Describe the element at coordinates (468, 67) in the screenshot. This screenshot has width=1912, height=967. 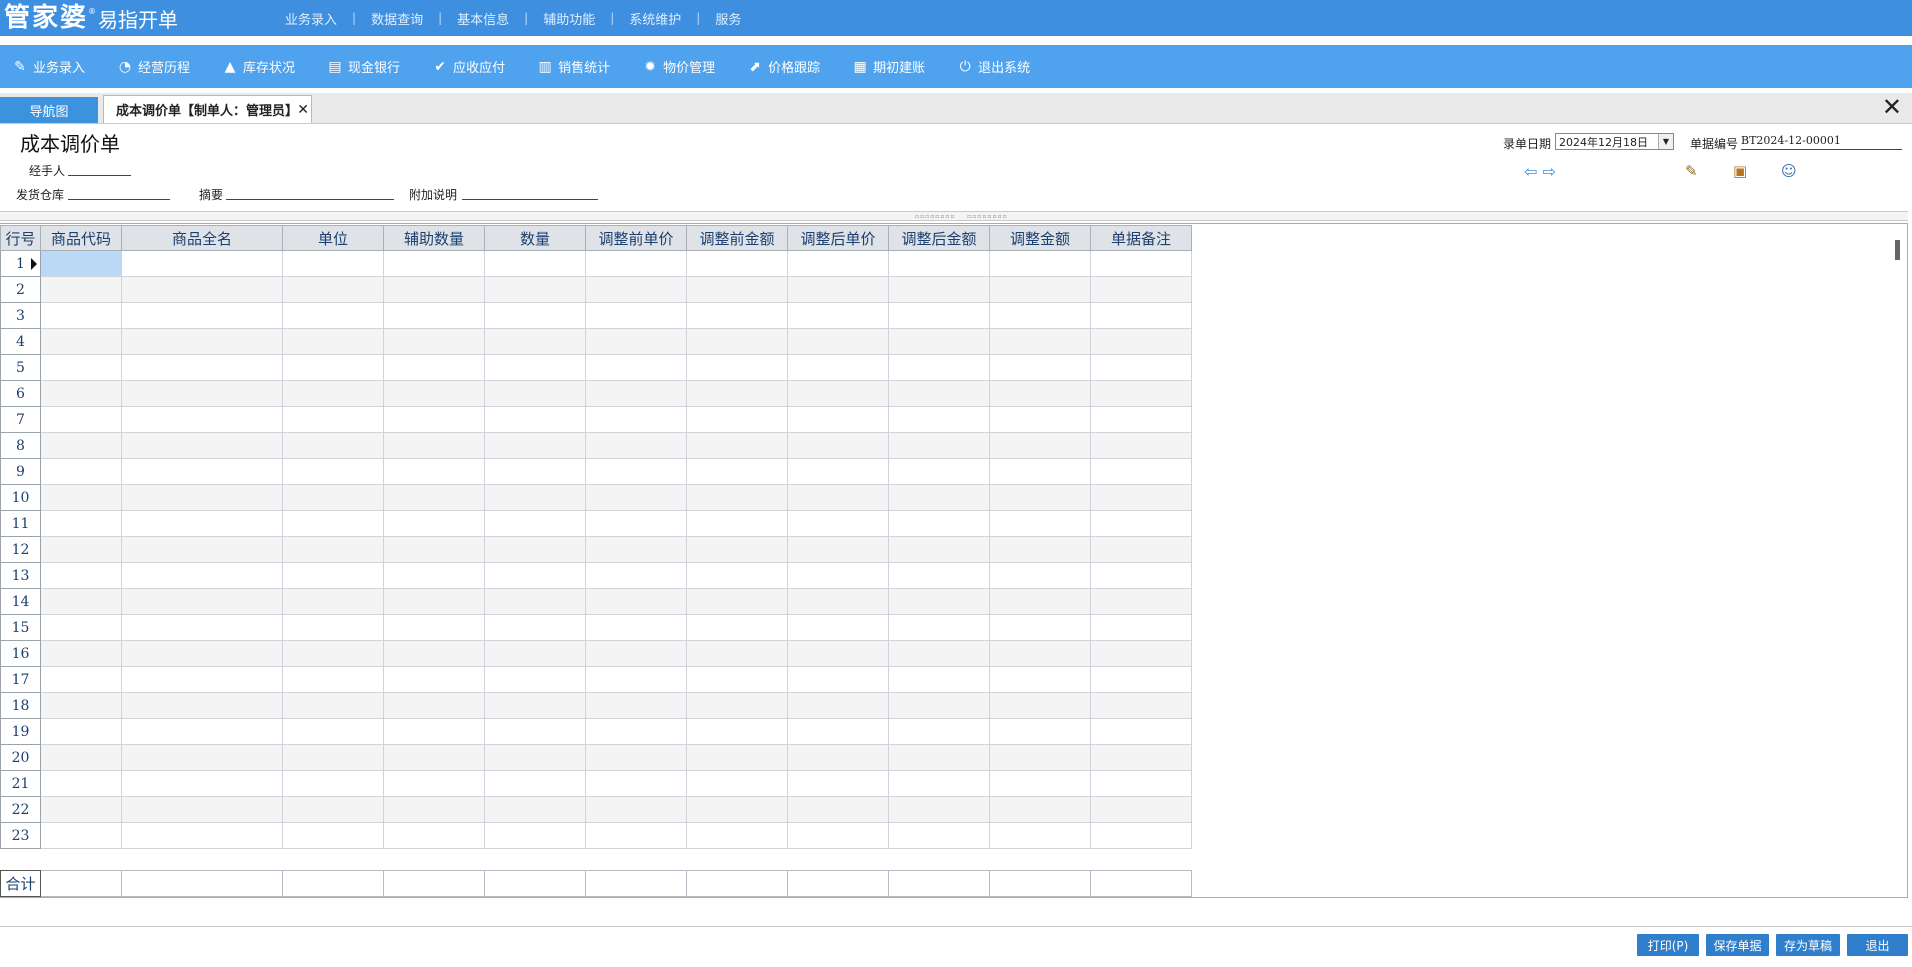
I see `toolbar-button: ✔ 应收应付` at that location.